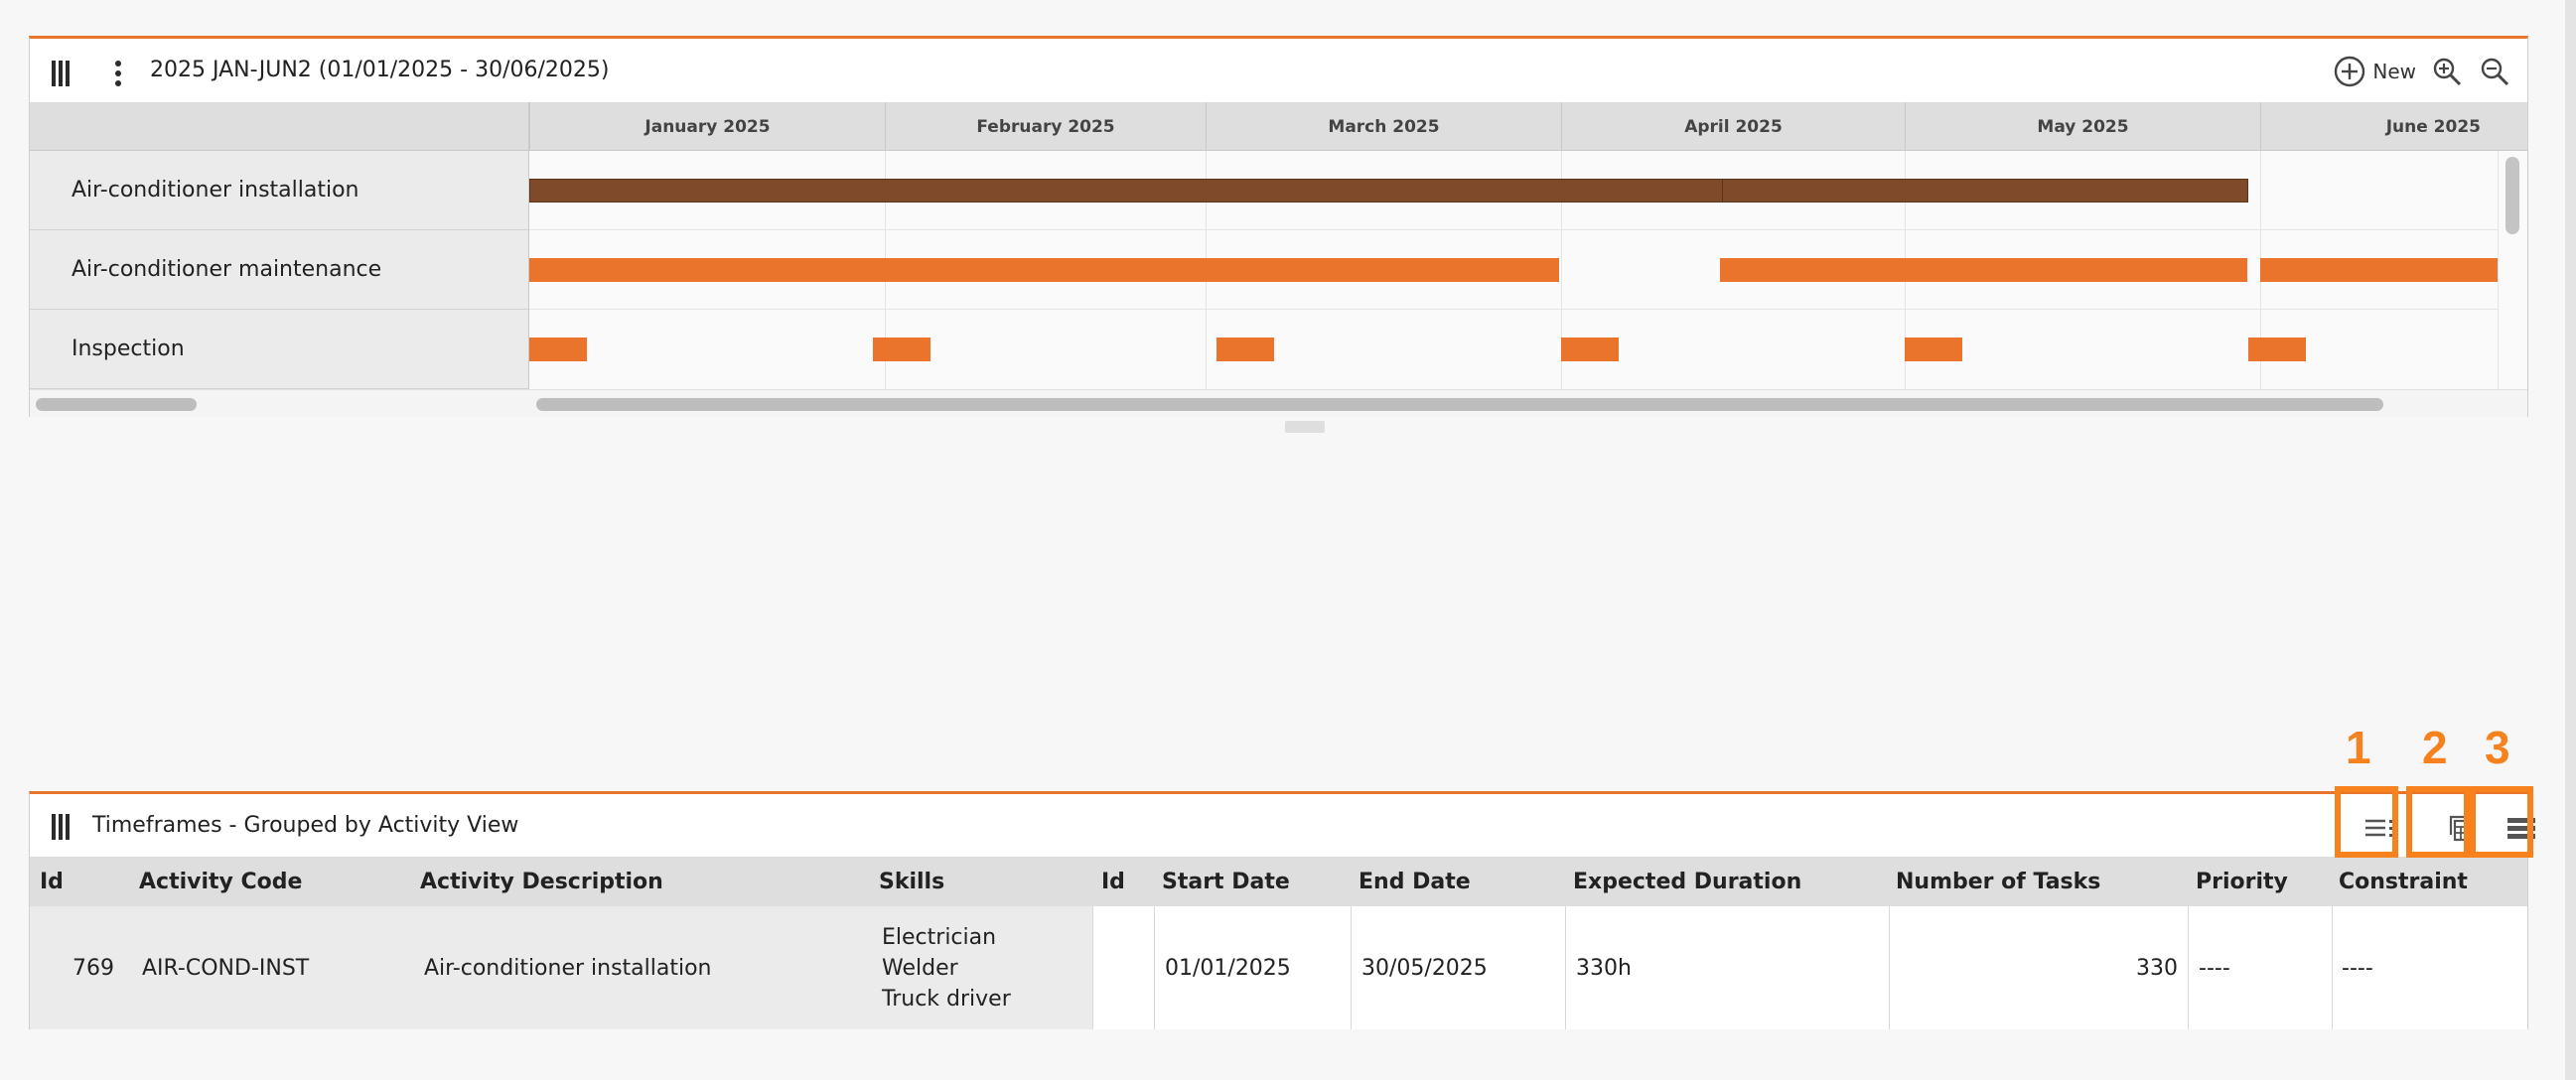 The image size is (2576, 1080). I want to click on horizontal-scrollbar, so click(1279, 403).